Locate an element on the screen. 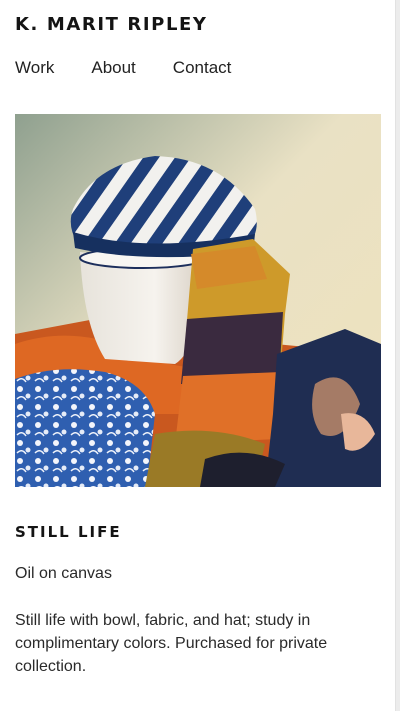 This screenshot has height=711, width=400. nav-item-about: About is located at coordinates (113, 68).